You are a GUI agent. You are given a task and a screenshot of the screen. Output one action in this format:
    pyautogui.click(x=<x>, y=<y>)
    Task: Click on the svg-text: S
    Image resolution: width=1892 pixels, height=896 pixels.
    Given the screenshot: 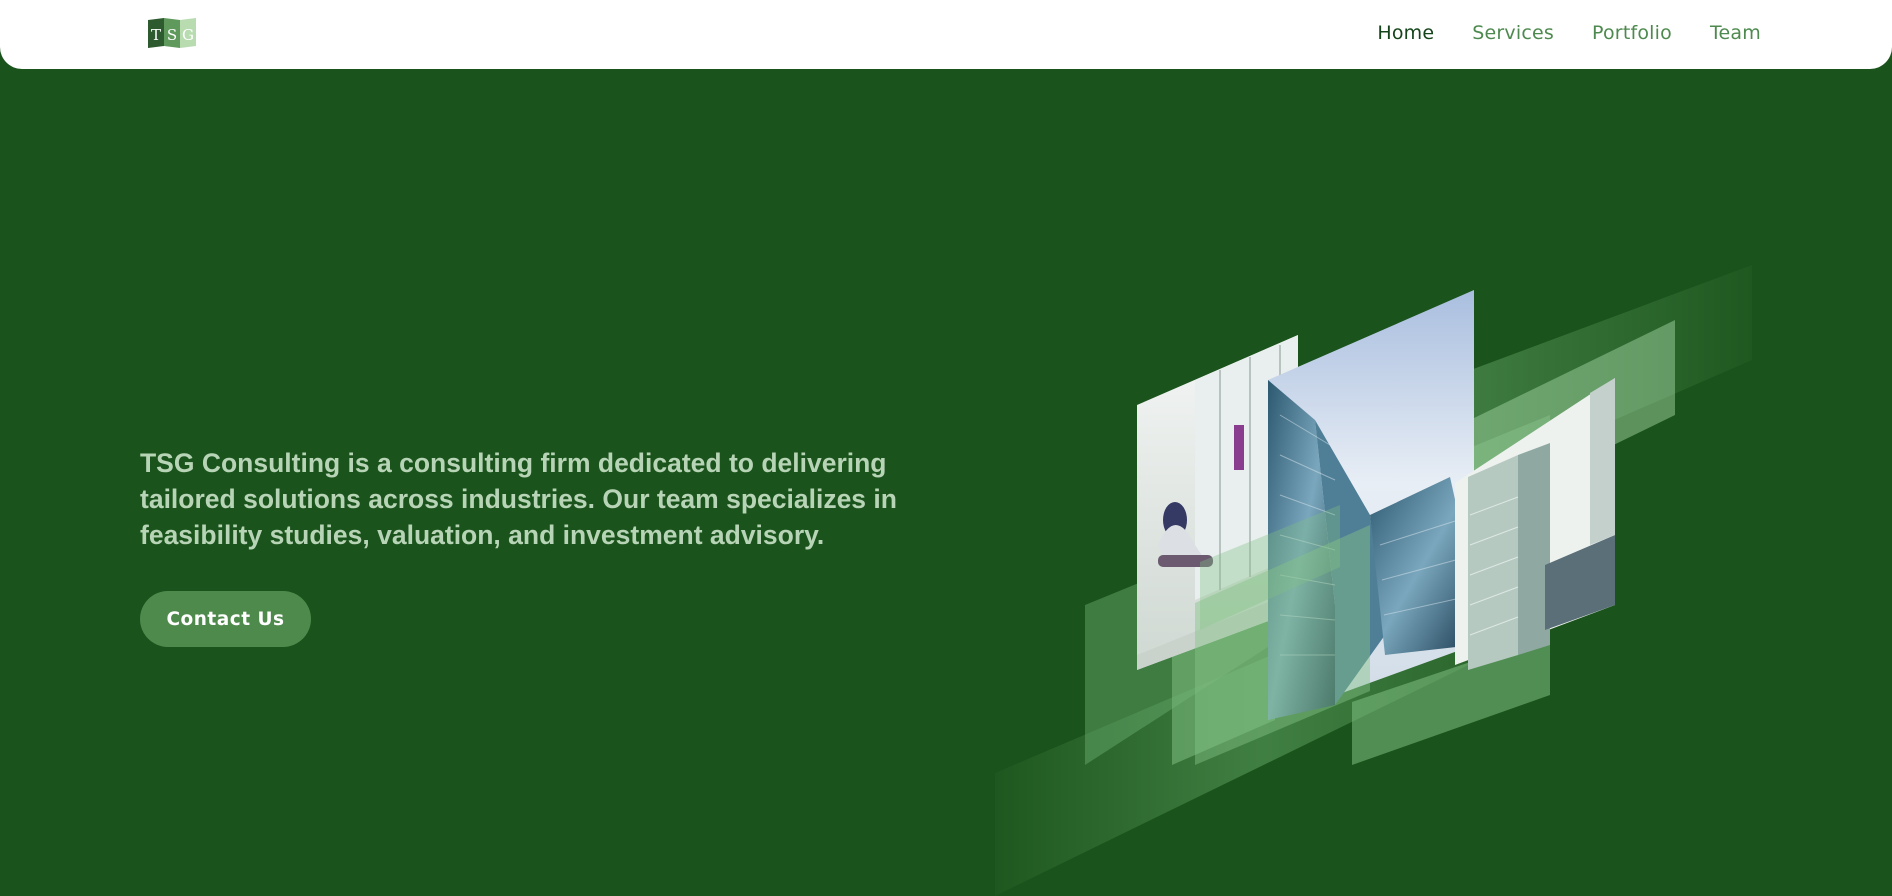 What is the action you would take?
    pyautogui.click(x=172, y=35)
    